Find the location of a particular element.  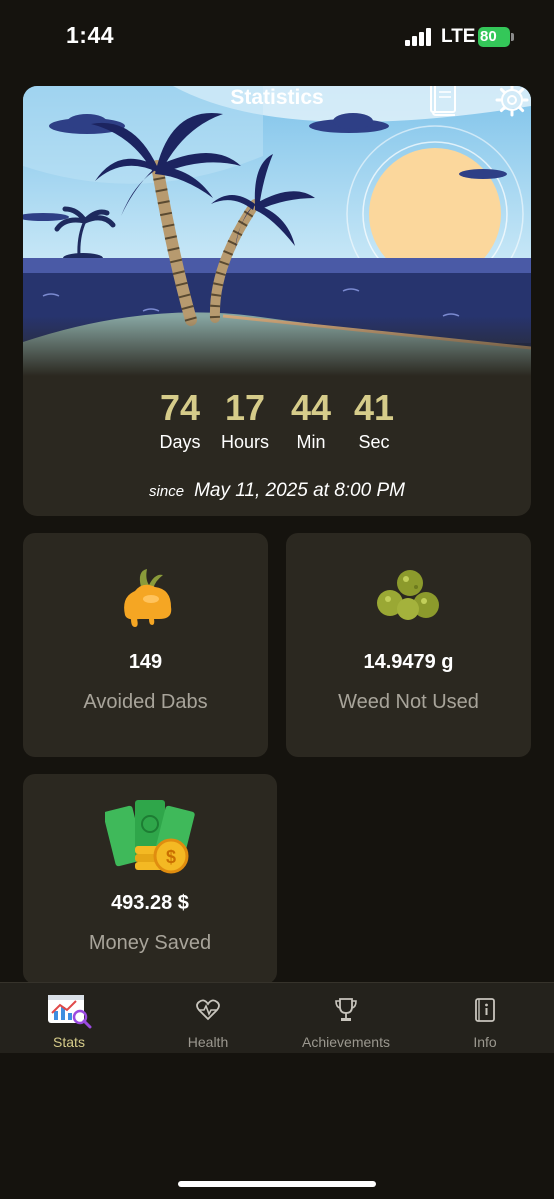

counter-days: 74 Days is located at coordinates (180, 419).